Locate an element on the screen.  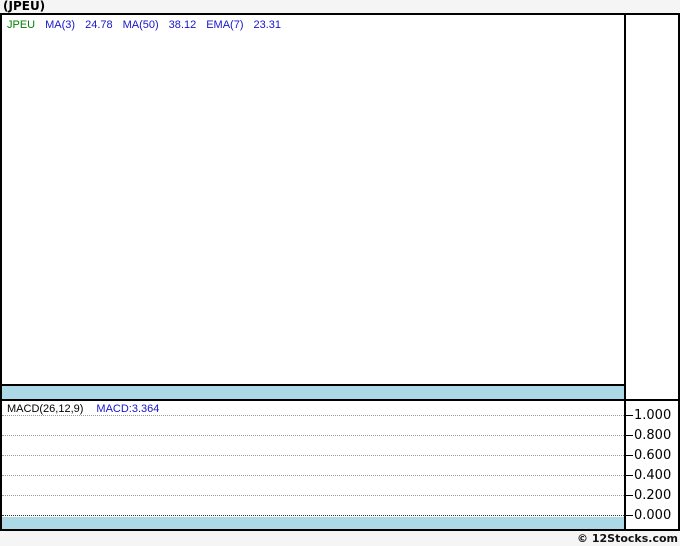
tick-label: 0.800 is located at coordinates (653, 435).